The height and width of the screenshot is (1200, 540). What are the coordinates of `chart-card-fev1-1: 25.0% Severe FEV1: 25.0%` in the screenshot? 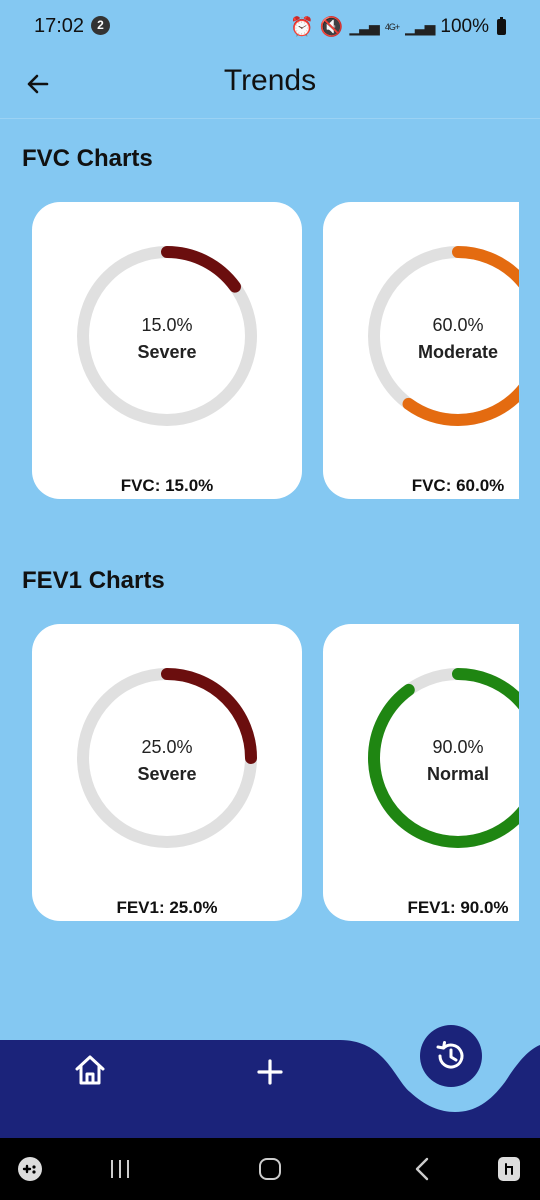 It's located at (167, 772).